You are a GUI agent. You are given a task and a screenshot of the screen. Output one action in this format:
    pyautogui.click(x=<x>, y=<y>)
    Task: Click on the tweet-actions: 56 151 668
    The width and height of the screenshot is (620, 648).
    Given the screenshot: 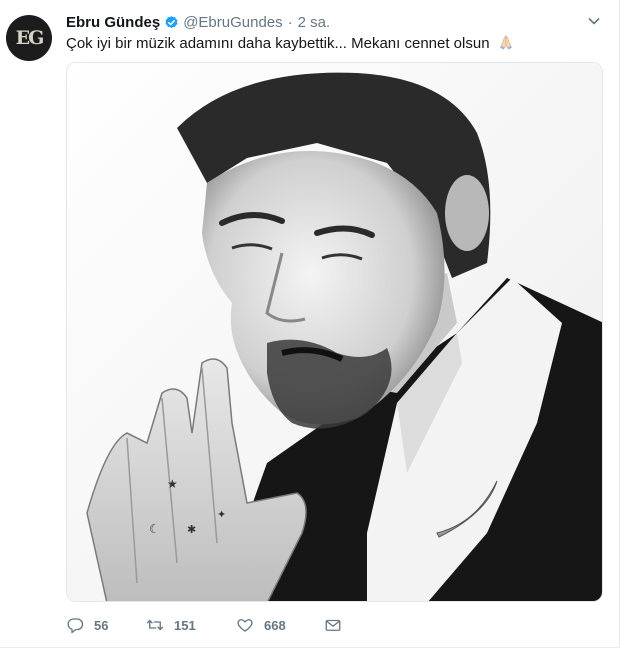 What is the action you would take?
    pyautogui.click(x=210, y=625)
    